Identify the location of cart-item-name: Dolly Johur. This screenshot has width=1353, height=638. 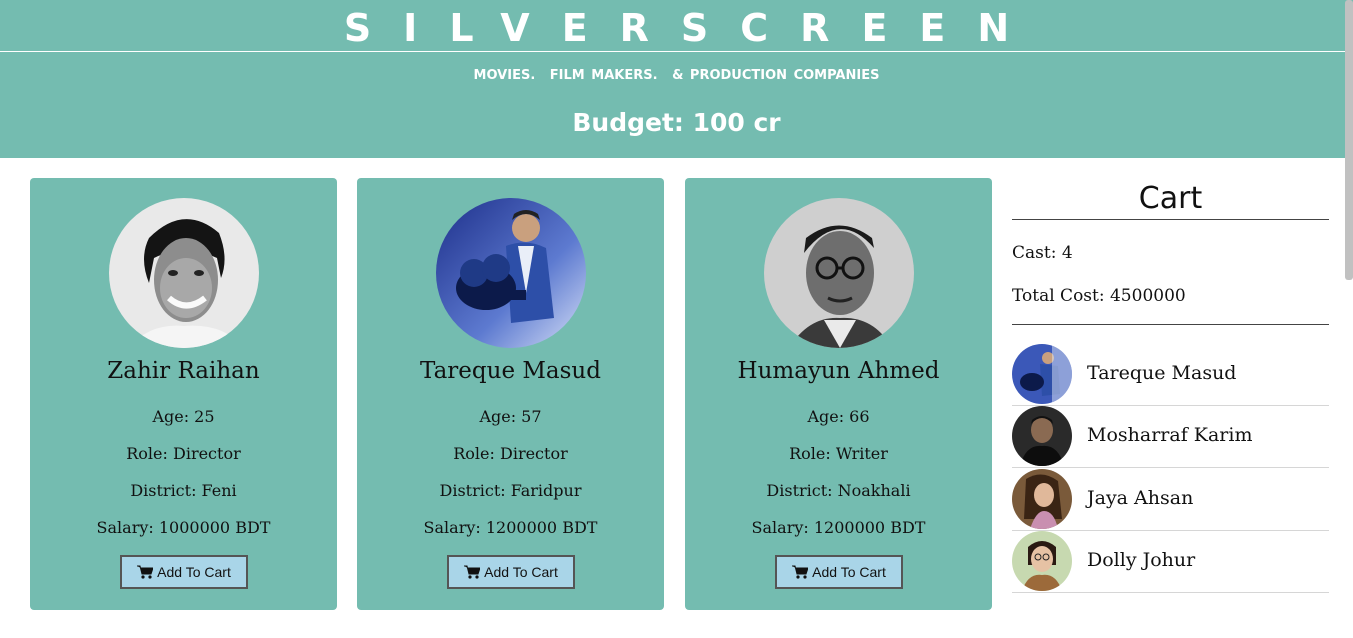
(1141, 560).